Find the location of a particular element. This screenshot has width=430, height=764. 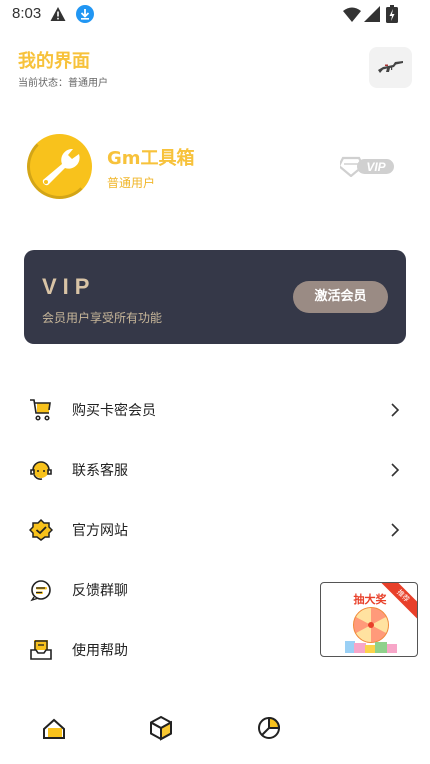

user-level: 普通用户 is located at coordinates (131, 183).